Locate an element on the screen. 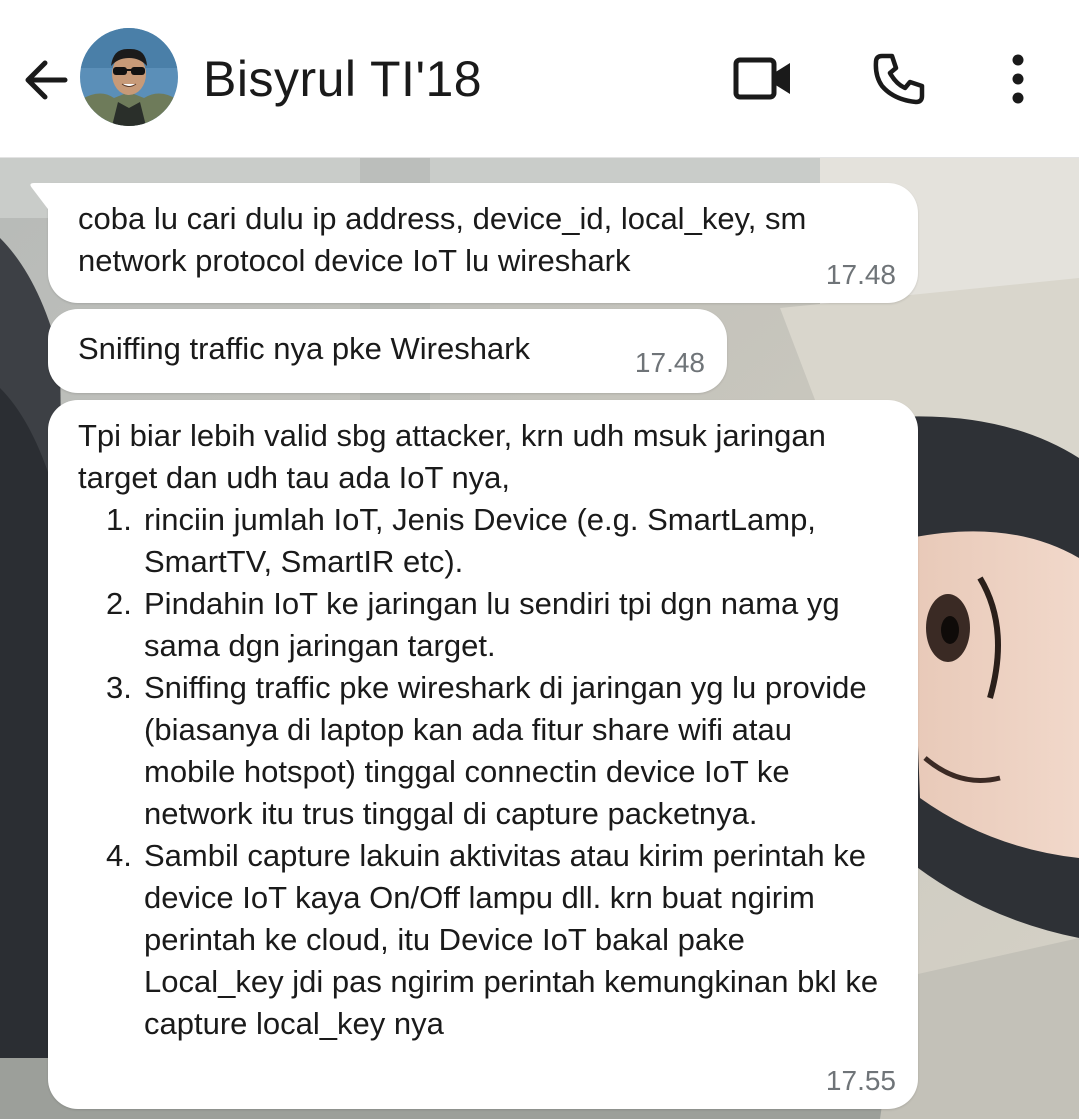 Image resolution: width=1079 pixels, height=1119 pixels. voice-call-button is located at coordinates (899, 79).